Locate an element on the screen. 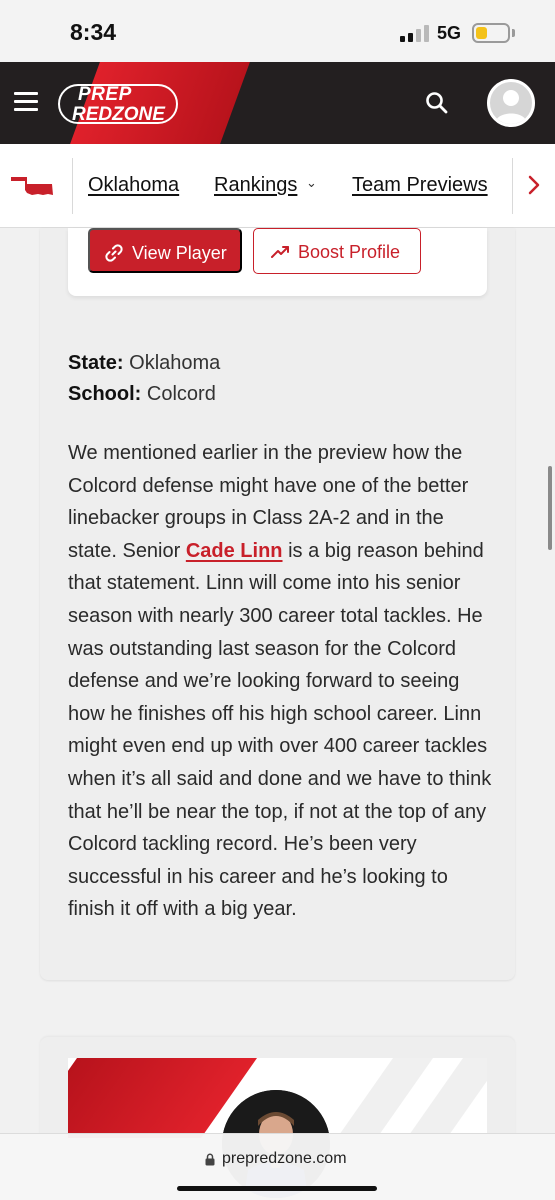  battery-icon is located at coordinates (491, 33).